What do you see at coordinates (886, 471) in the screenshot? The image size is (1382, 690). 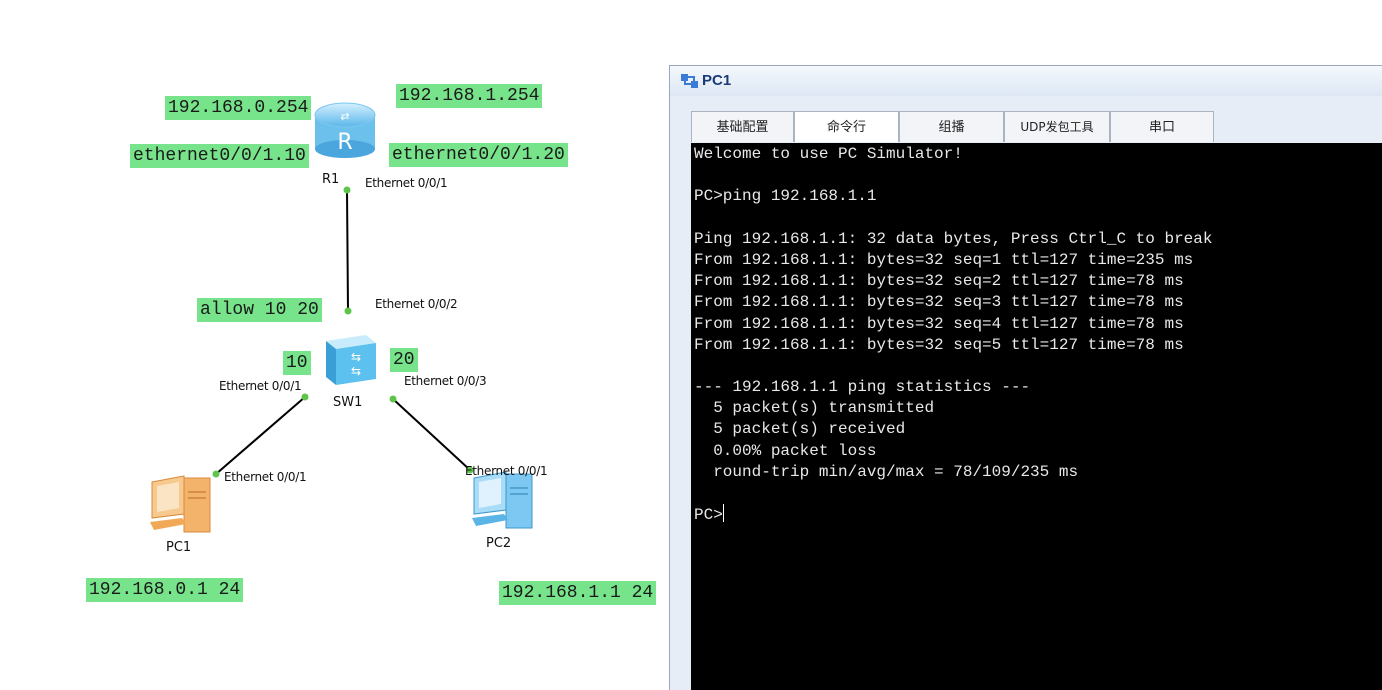 I see `console-line: round-trip min/avg/max = 78/109/235 ms` at bounding box center [886, 471].